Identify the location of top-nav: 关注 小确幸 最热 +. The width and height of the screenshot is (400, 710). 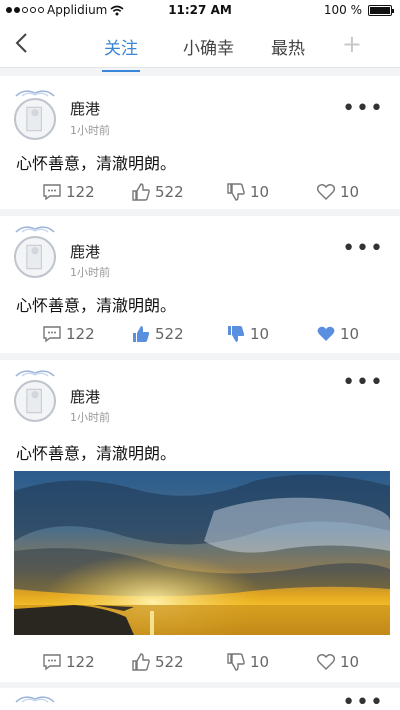
(200, 46).